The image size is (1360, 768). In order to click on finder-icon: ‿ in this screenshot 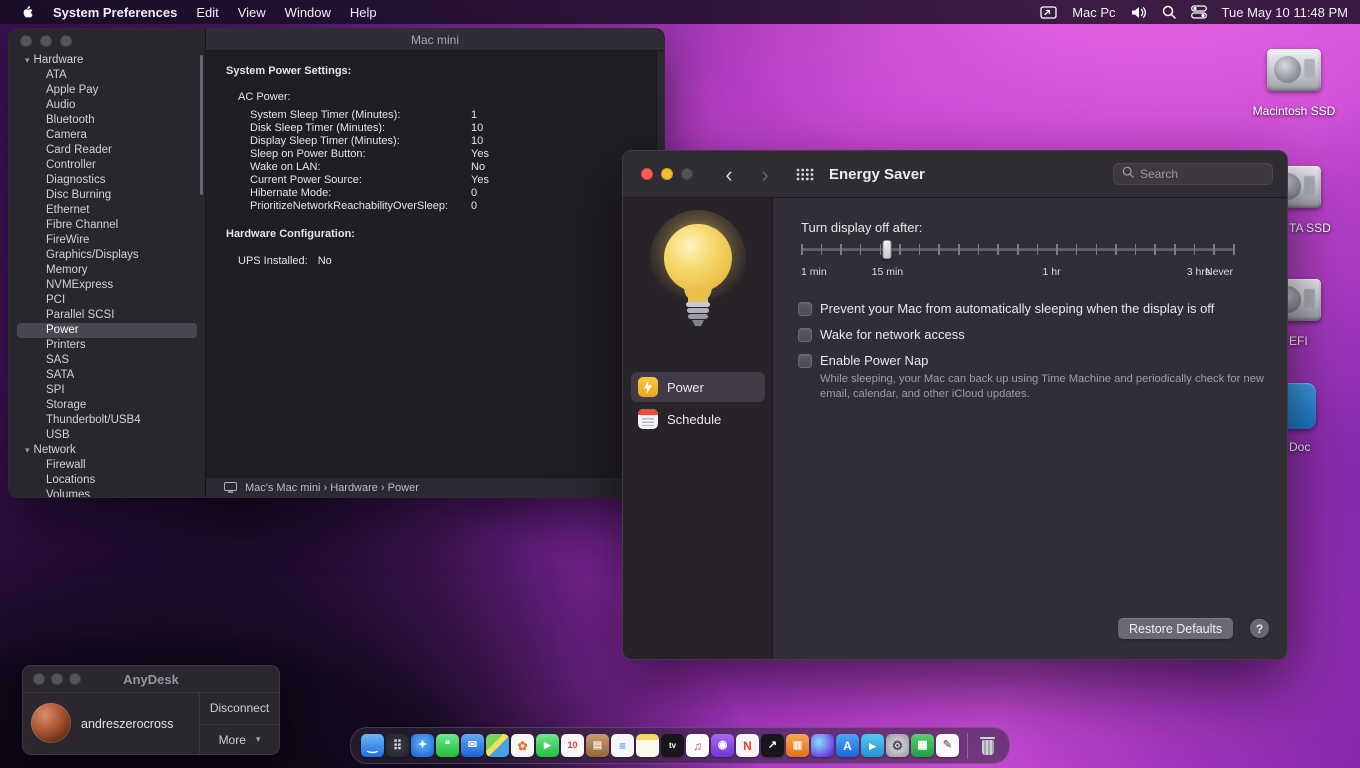, I will do `click(372, 745)`.